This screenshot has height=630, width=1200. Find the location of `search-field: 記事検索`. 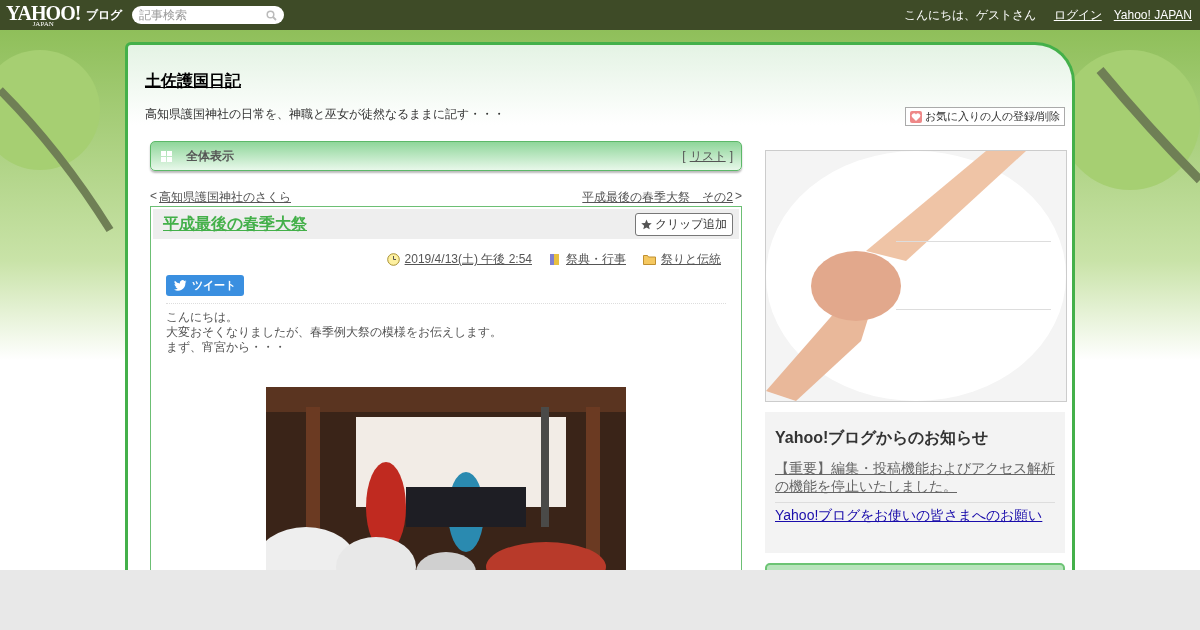

search-field: 記事検索 is located at coordinates (208, 15).